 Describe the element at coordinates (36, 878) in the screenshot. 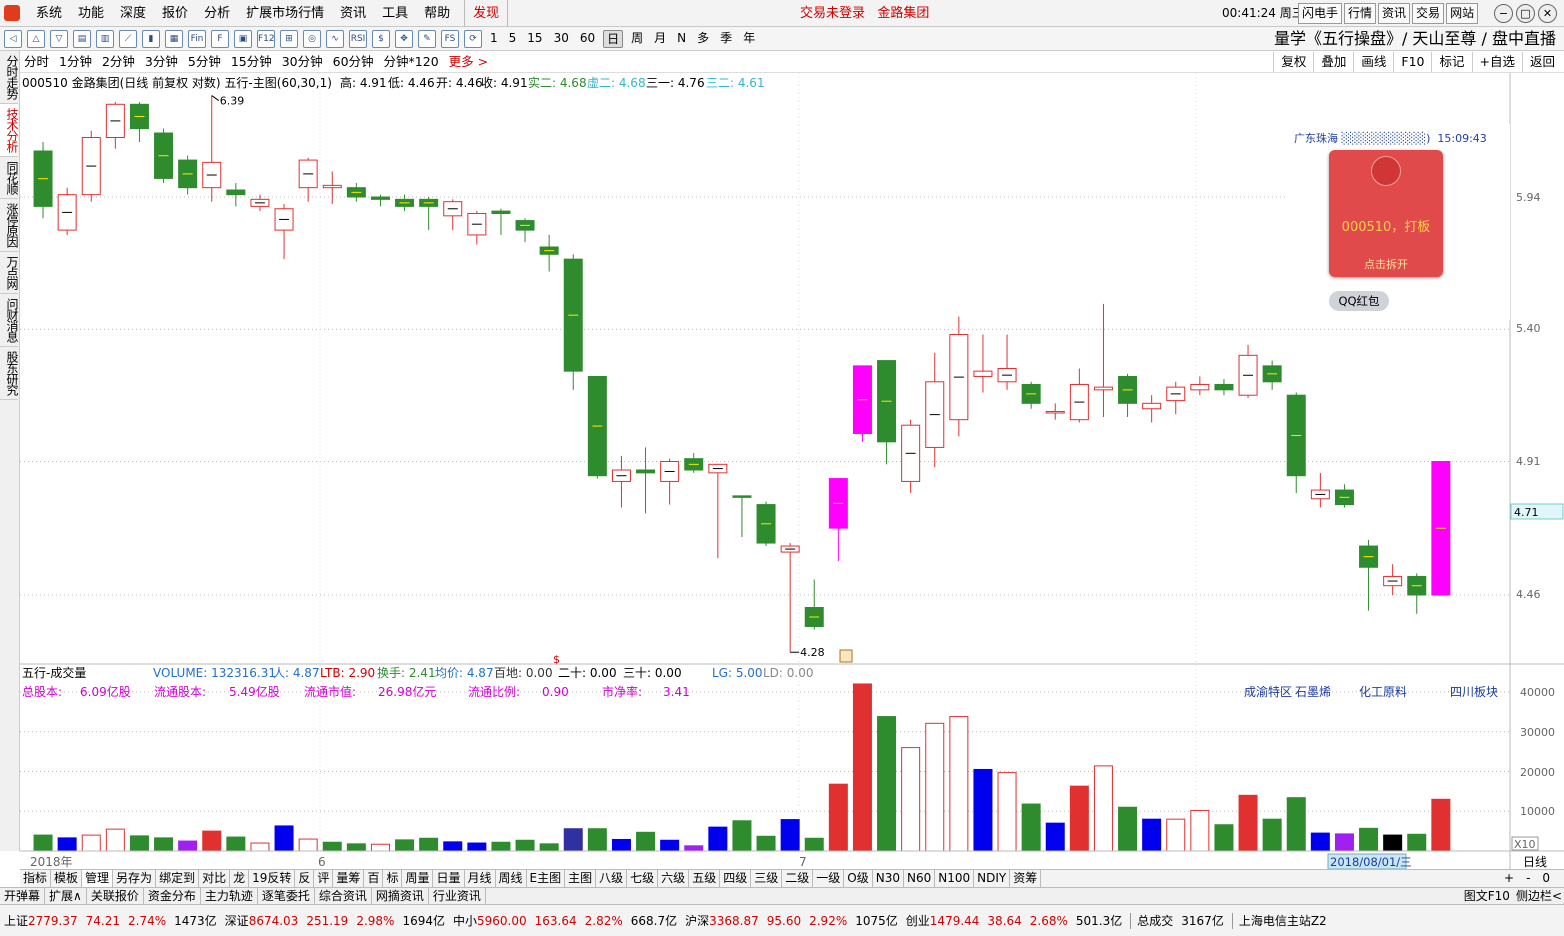

I see `indicator-tab: 指标` at that location.